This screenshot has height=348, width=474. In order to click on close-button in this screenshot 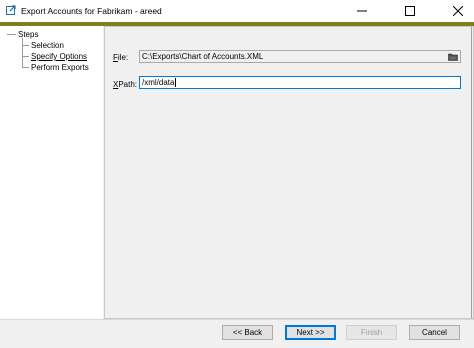, I will do `click(458, 11)`.